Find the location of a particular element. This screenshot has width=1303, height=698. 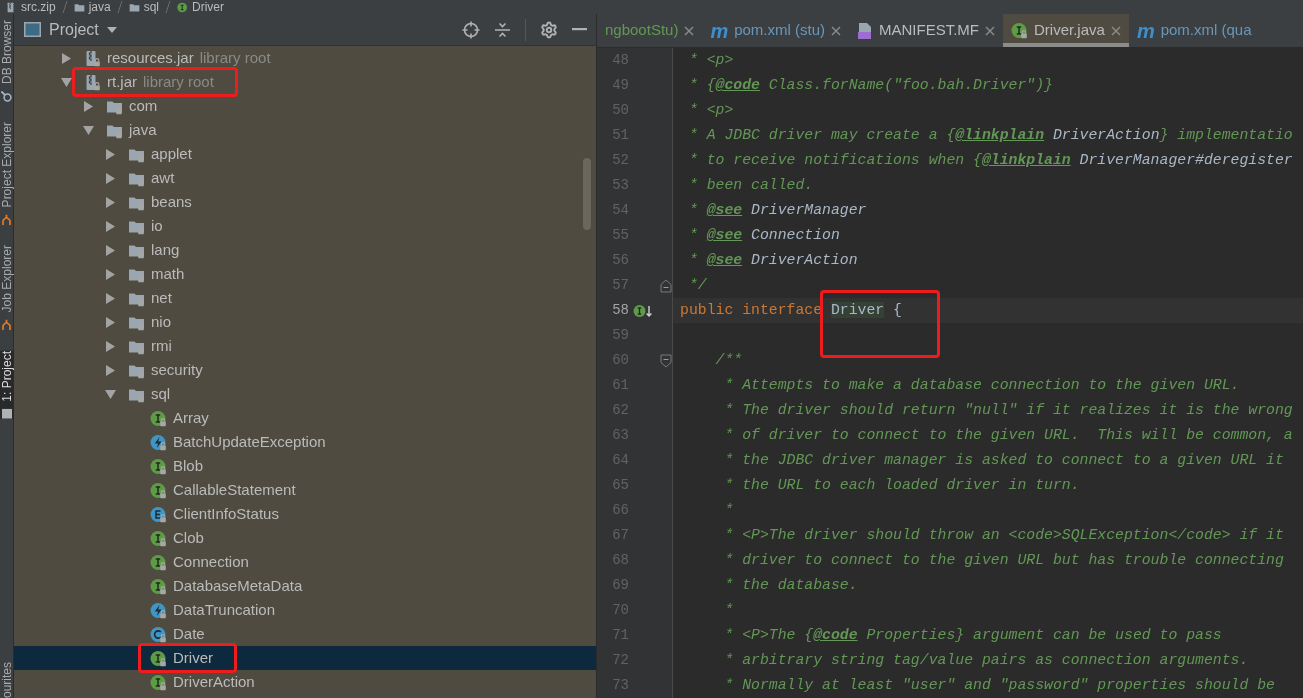

editor-tab: m pom.xml (stu) is located at coordinates (776, 30).